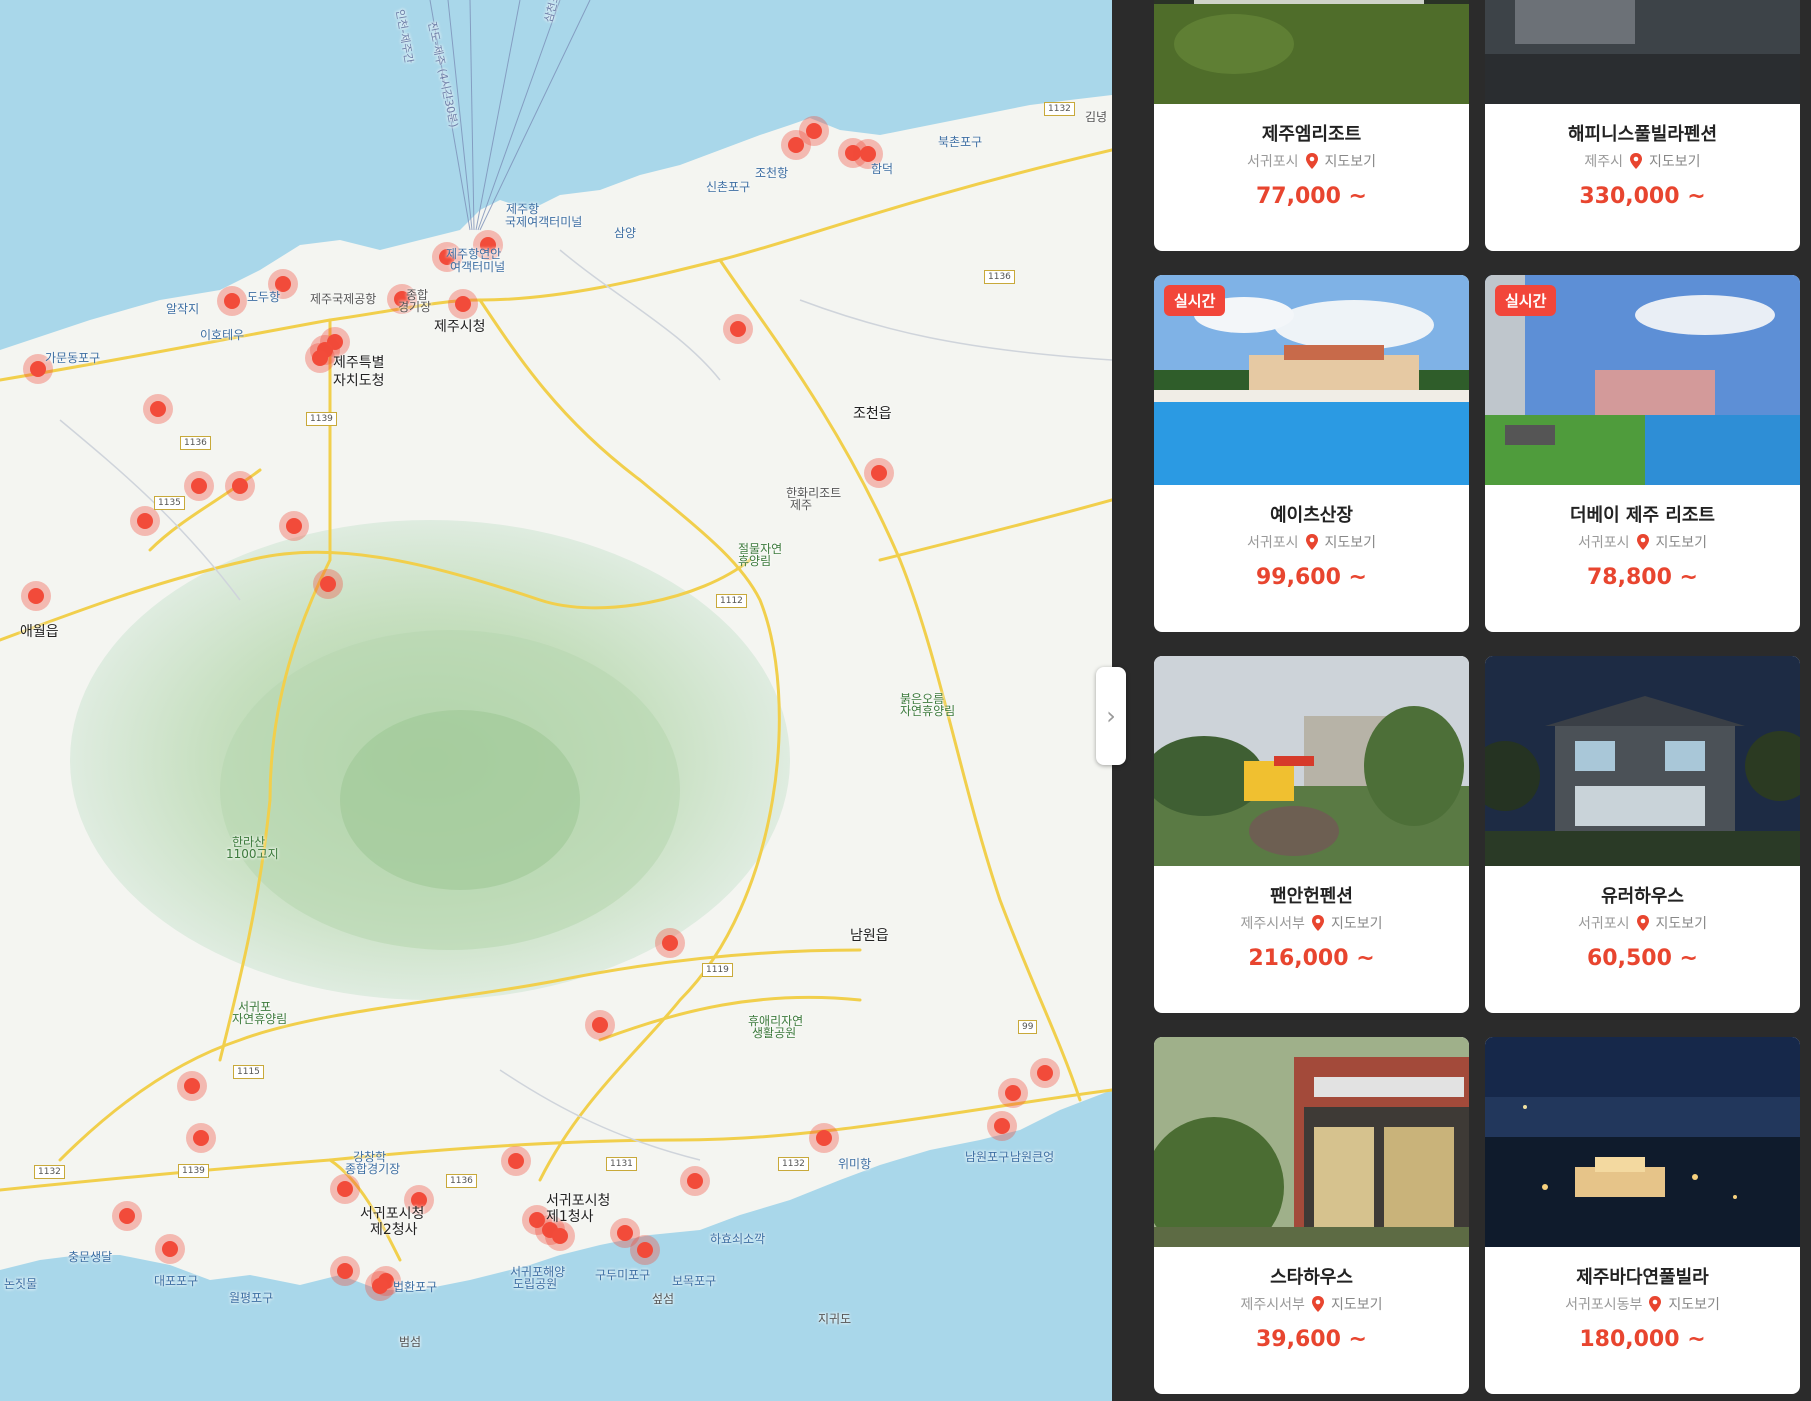 The image size is (1811, 1401). I want to click on region-label: 서귀포시, so click(1603, 924).